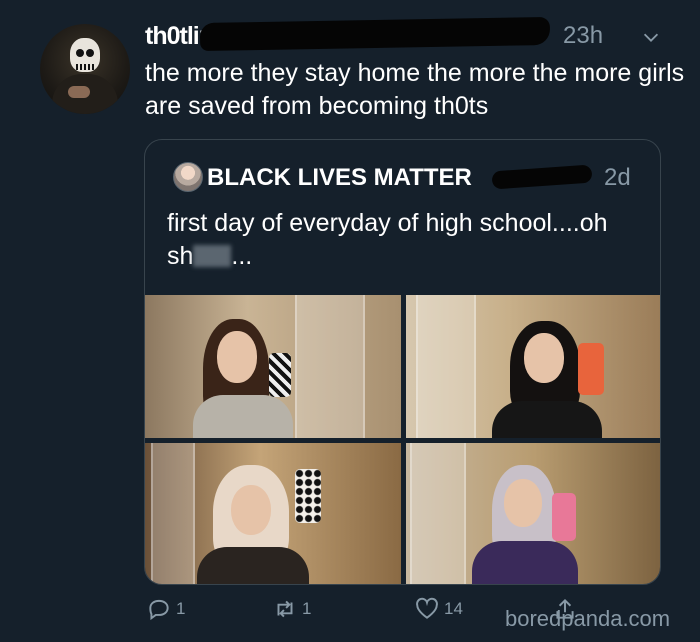 The height and width of the screenshot is (642, 700). I want to click on avatar, so click(85, 69).